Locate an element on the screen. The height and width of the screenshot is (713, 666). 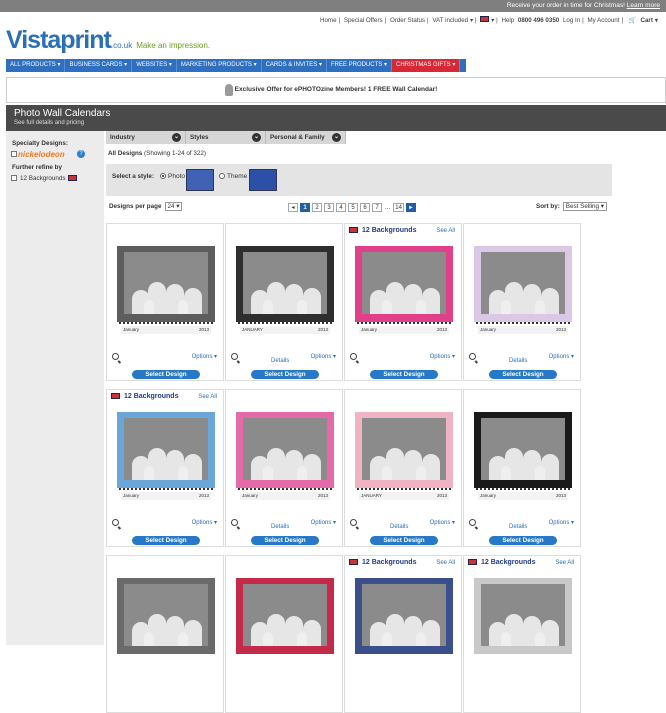
nav-christmas-gifts: CHRISTMAS GIFTS ▾ is located at coordinates (426, 65).